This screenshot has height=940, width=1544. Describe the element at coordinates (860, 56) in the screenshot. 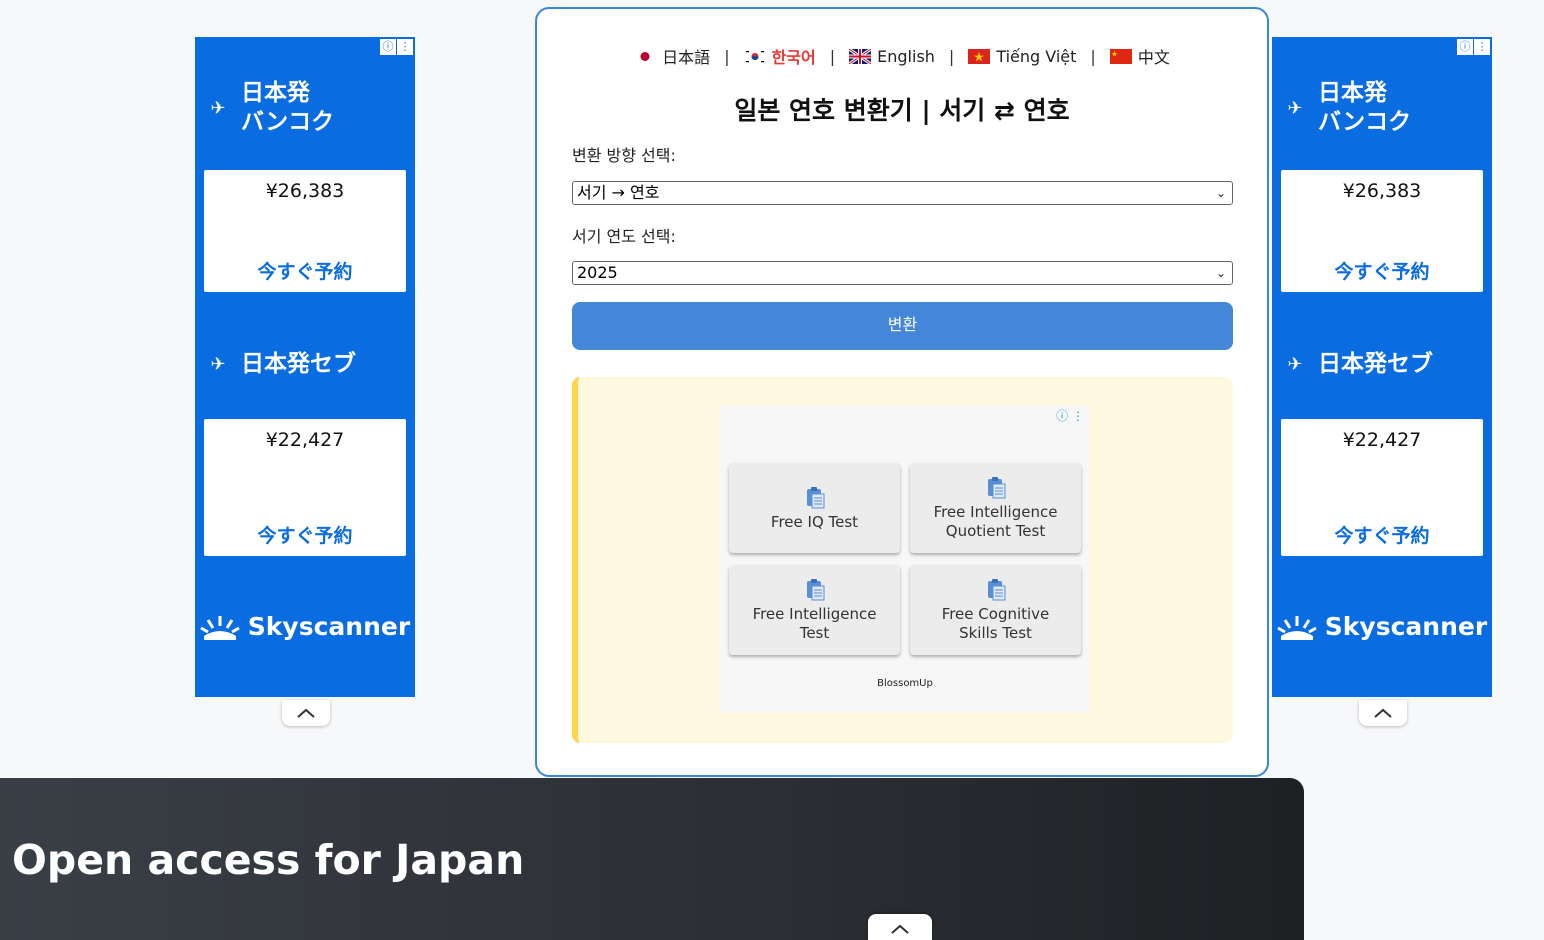

I see `uk-flag-icon` at that location.